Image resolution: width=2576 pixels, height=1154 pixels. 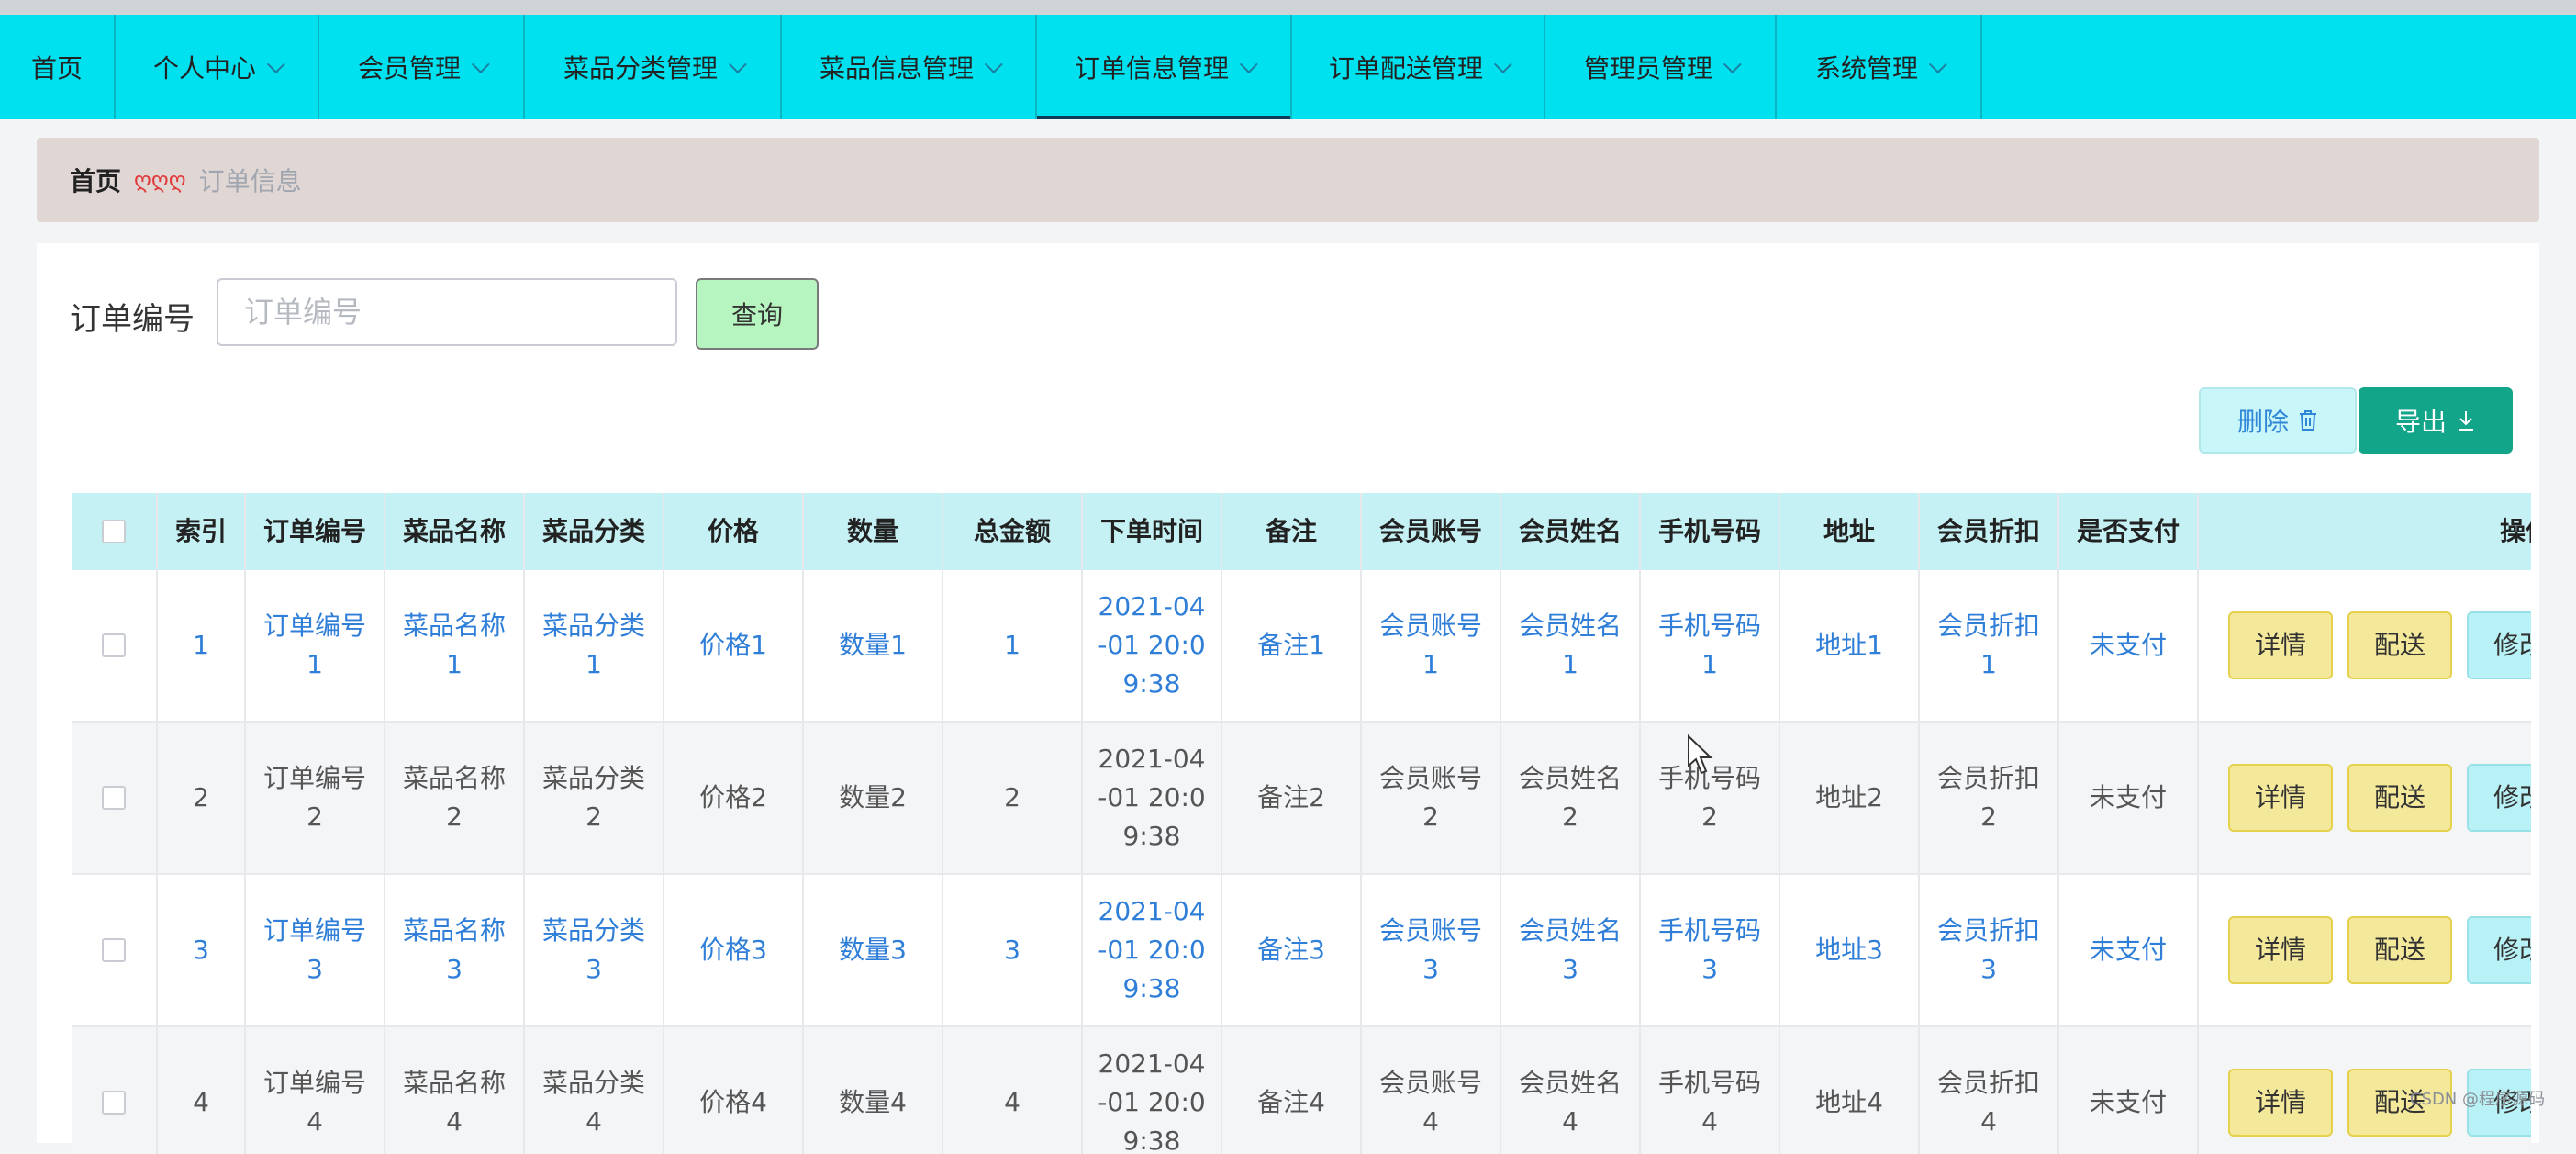 I want to click on table-cell: 地址4, so click(x=1850, y=1090).